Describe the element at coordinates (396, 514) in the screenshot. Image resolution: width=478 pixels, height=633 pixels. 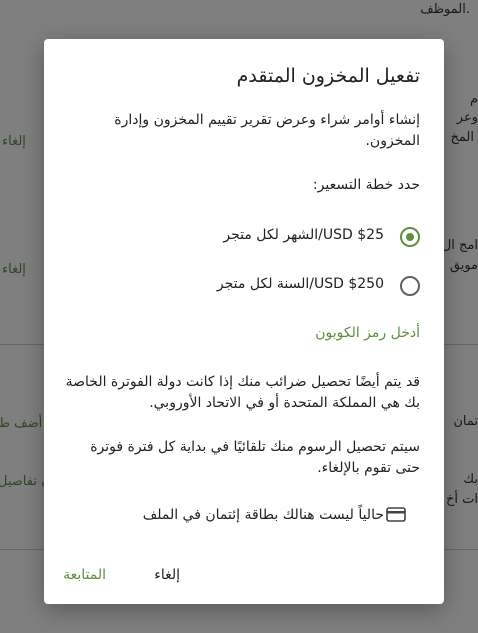
I see `credit-card-icon` at that location.